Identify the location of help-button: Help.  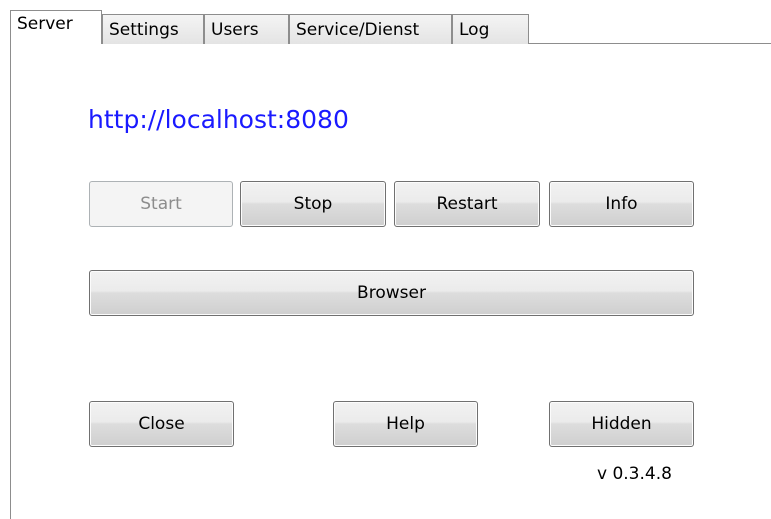
(405, 424).